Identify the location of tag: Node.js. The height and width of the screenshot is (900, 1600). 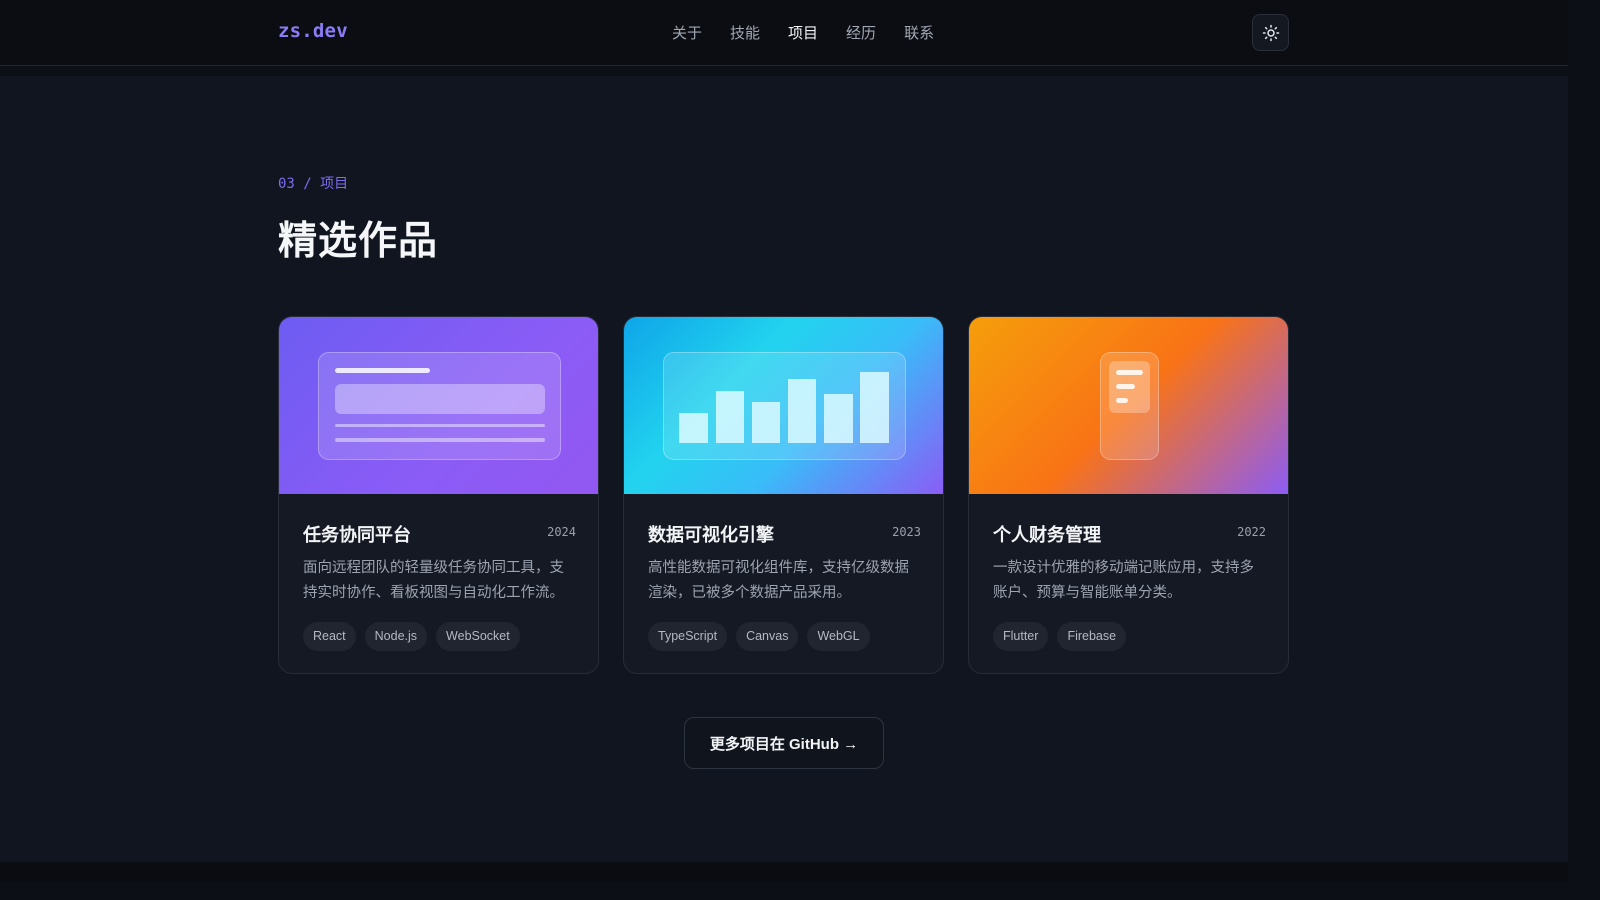
(396, 636).